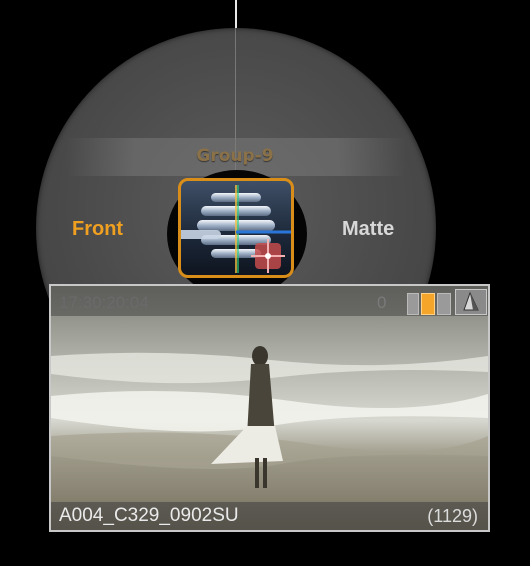 This screenshot has height=566, width=530. I want to click on frame-number: 0, so click(382, 302).